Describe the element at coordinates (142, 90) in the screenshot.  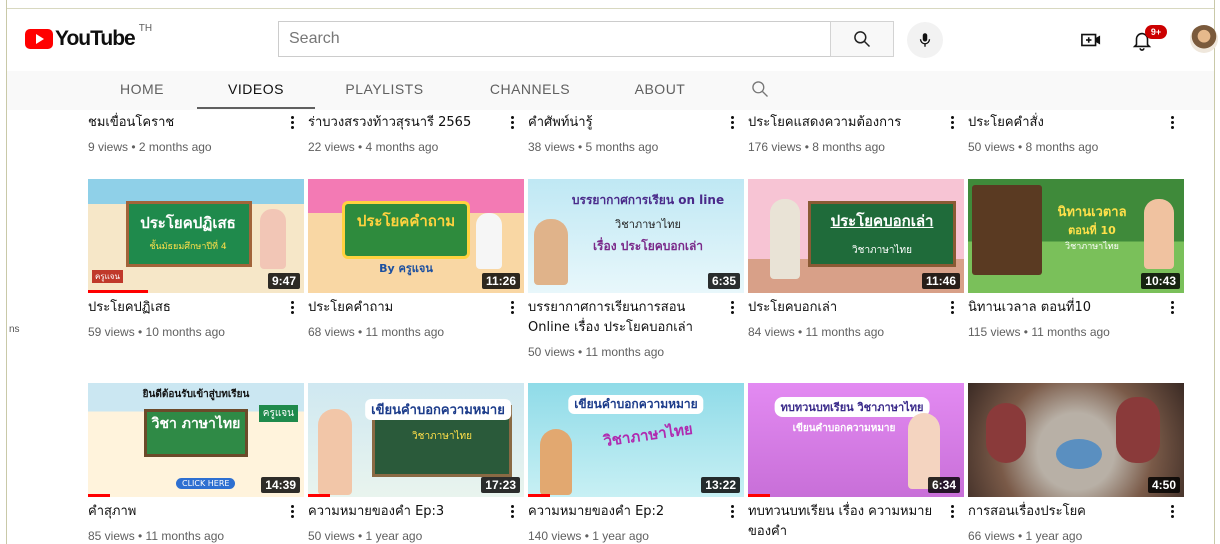
I see `tab-home: HOME` at that location.